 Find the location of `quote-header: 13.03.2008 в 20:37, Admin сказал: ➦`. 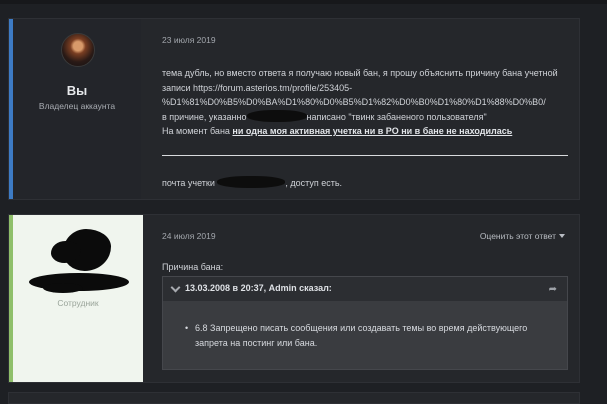

quote-header: 13.03.2008 в 20:37, Admin сказал: ➦ is located at coordinates (365, 289).